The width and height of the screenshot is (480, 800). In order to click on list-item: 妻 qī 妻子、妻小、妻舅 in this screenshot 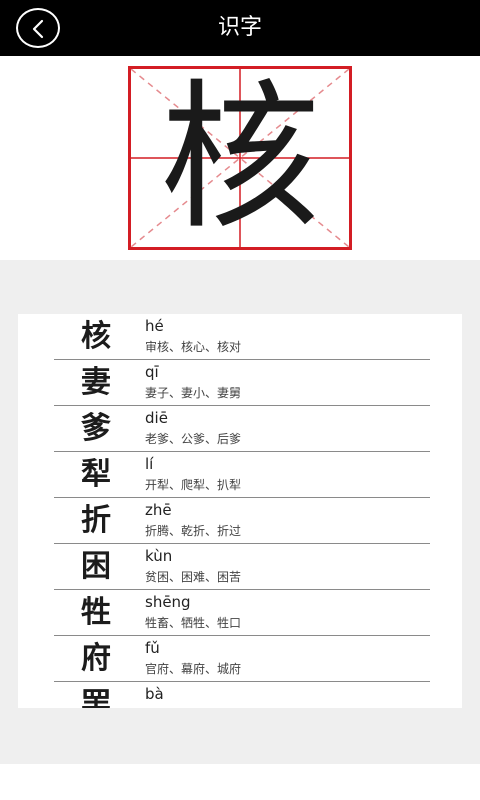, I will do `click(242, 383)`.